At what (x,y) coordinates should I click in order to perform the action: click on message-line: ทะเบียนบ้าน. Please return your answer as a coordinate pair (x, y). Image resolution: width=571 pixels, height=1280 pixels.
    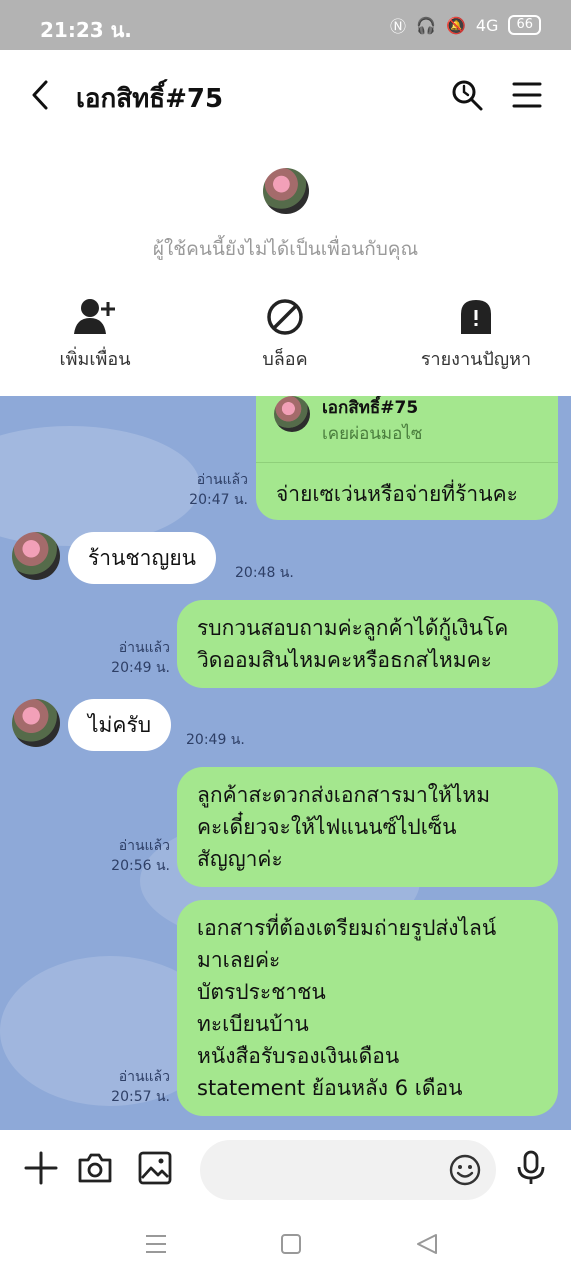
    Looking at the image, I should click on (253, 1024).